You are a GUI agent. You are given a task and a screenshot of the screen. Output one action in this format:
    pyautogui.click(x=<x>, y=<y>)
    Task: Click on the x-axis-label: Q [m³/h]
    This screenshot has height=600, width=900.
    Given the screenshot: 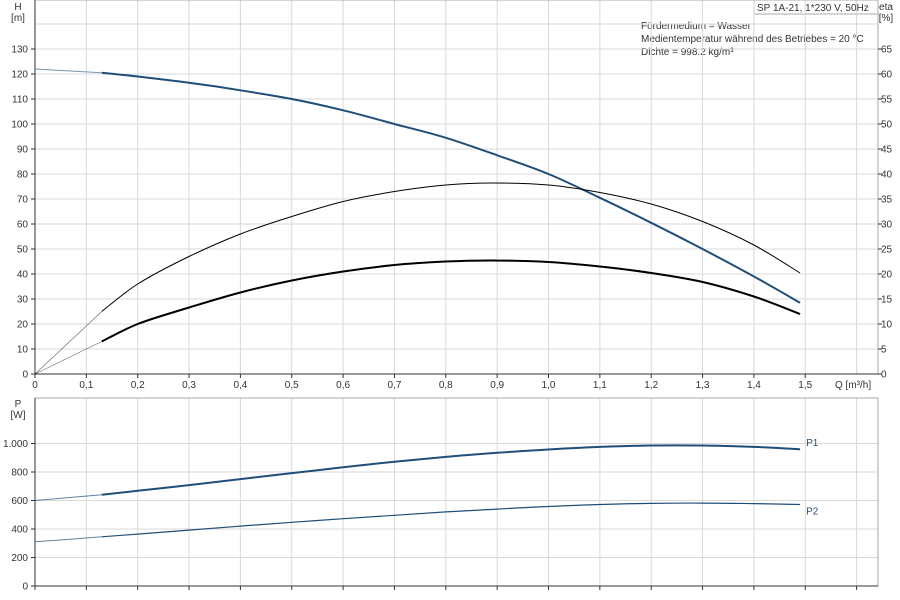 What is the action you would take?
    pyautogui.click(x=853, y=385)
    